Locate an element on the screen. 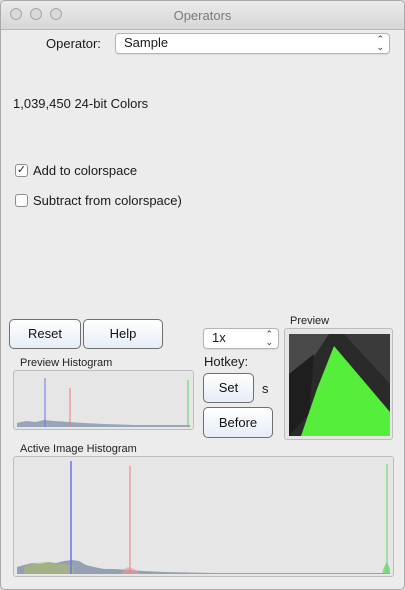  color-count-text: 1,039,450 24-bit Colors is located at coordinates (81, 103).